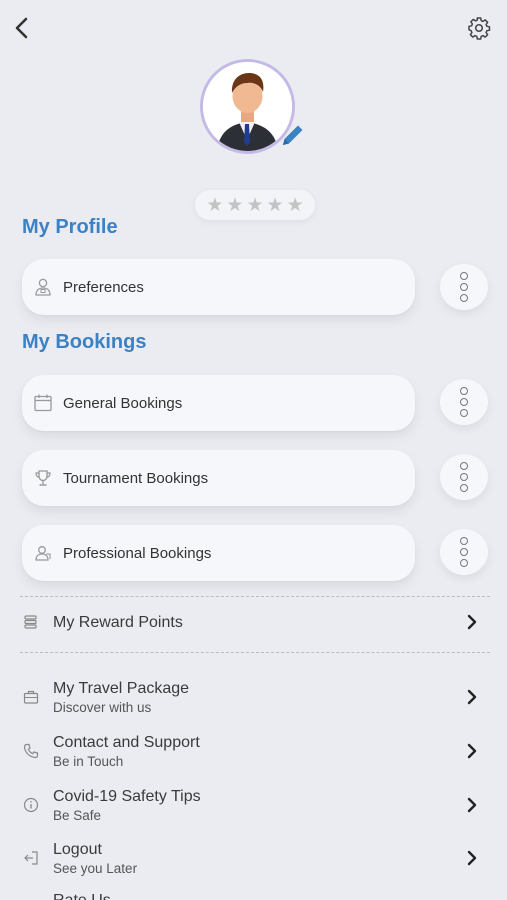 The width and height of the screenshot is (507, 900). I want to click on coins-icon, so click(31, 622).